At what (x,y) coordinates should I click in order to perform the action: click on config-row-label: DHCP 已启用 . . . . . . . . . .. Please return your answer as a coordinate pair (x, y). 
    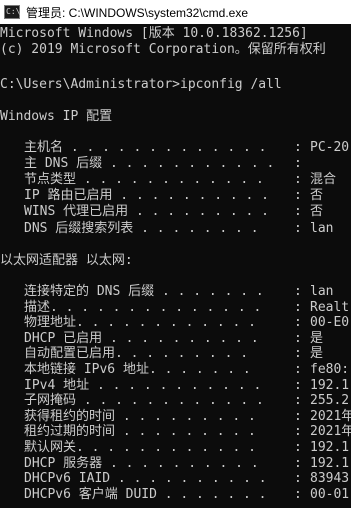
    Looking at the image, I should click on (141, 338).